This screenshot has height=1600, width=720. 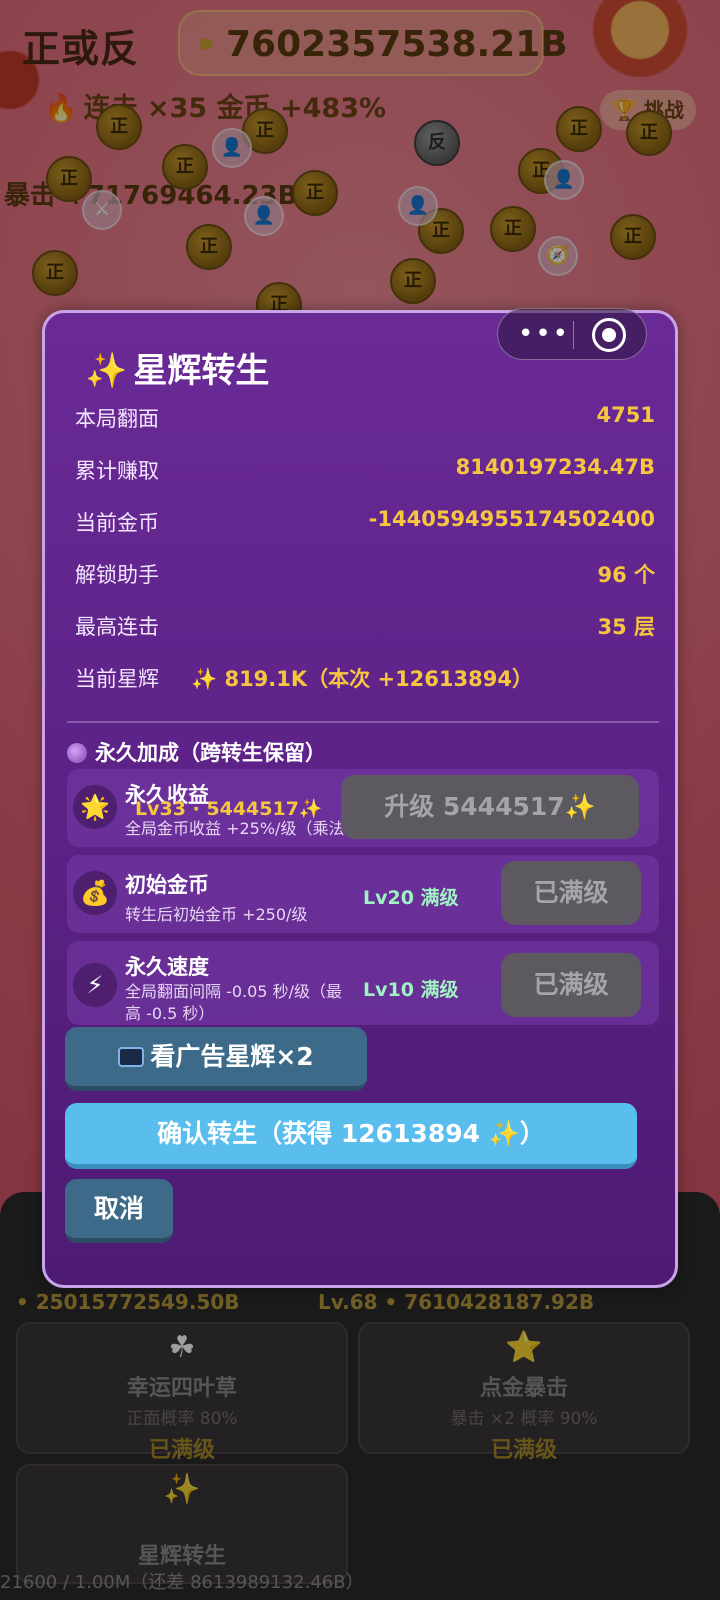 I want to click on watch-ad-label: 看广告星辉×2, so click(x=232, y=1056).